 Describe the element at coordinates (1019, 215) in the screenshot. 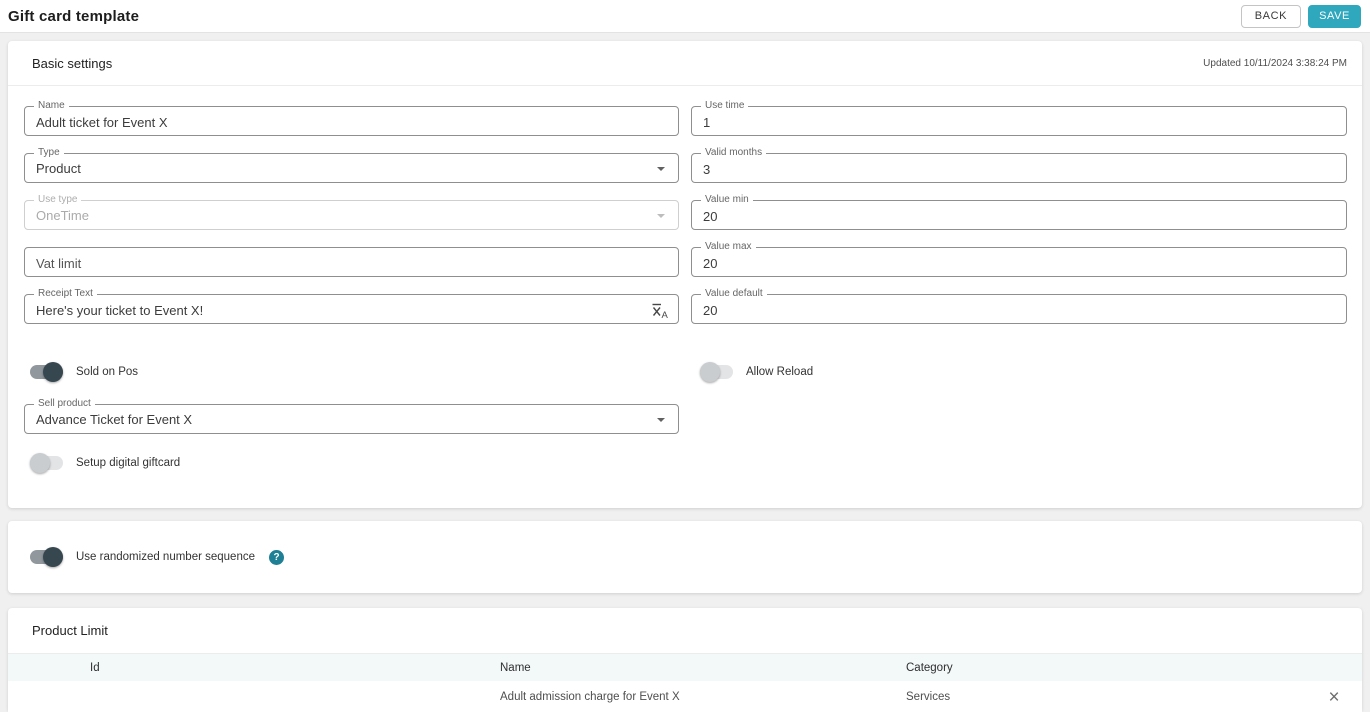

I see `value-min-input` at that location.